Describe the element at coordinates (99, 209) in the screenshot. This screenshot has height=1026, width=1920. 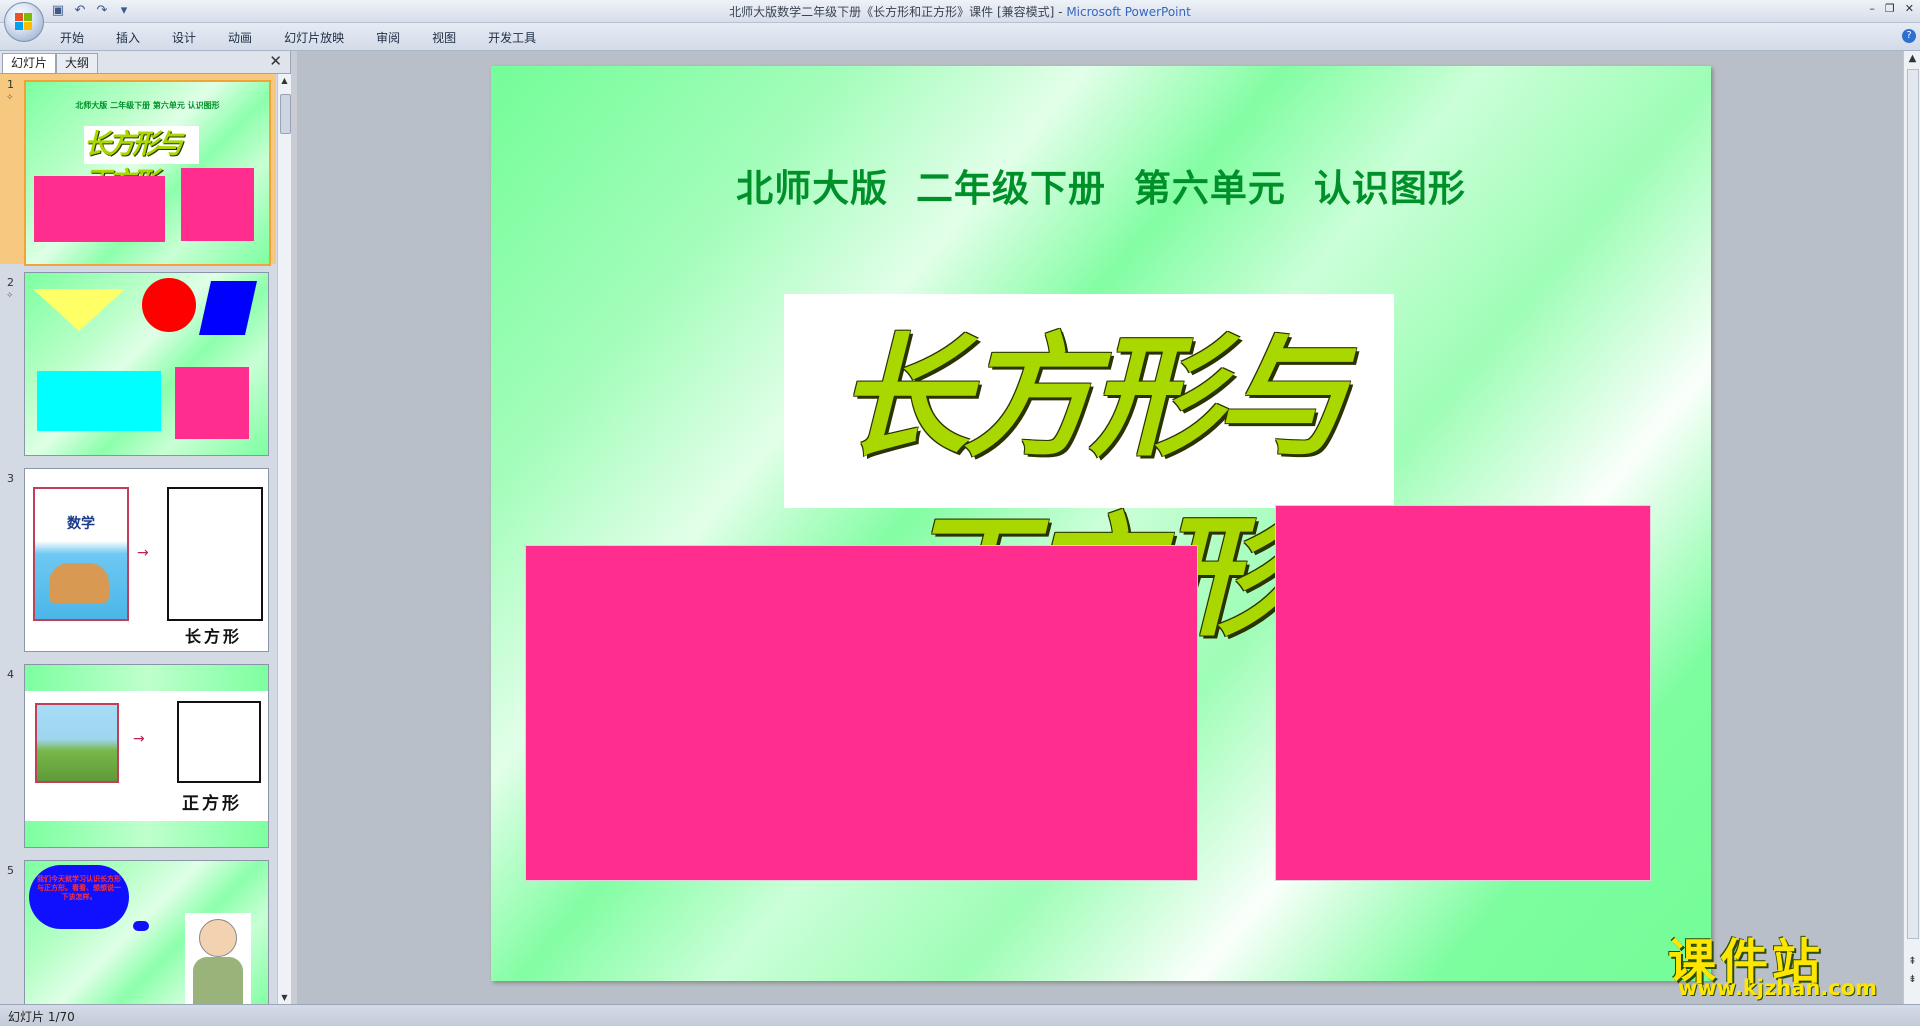
I see `thumb-pink-rect` at that location.